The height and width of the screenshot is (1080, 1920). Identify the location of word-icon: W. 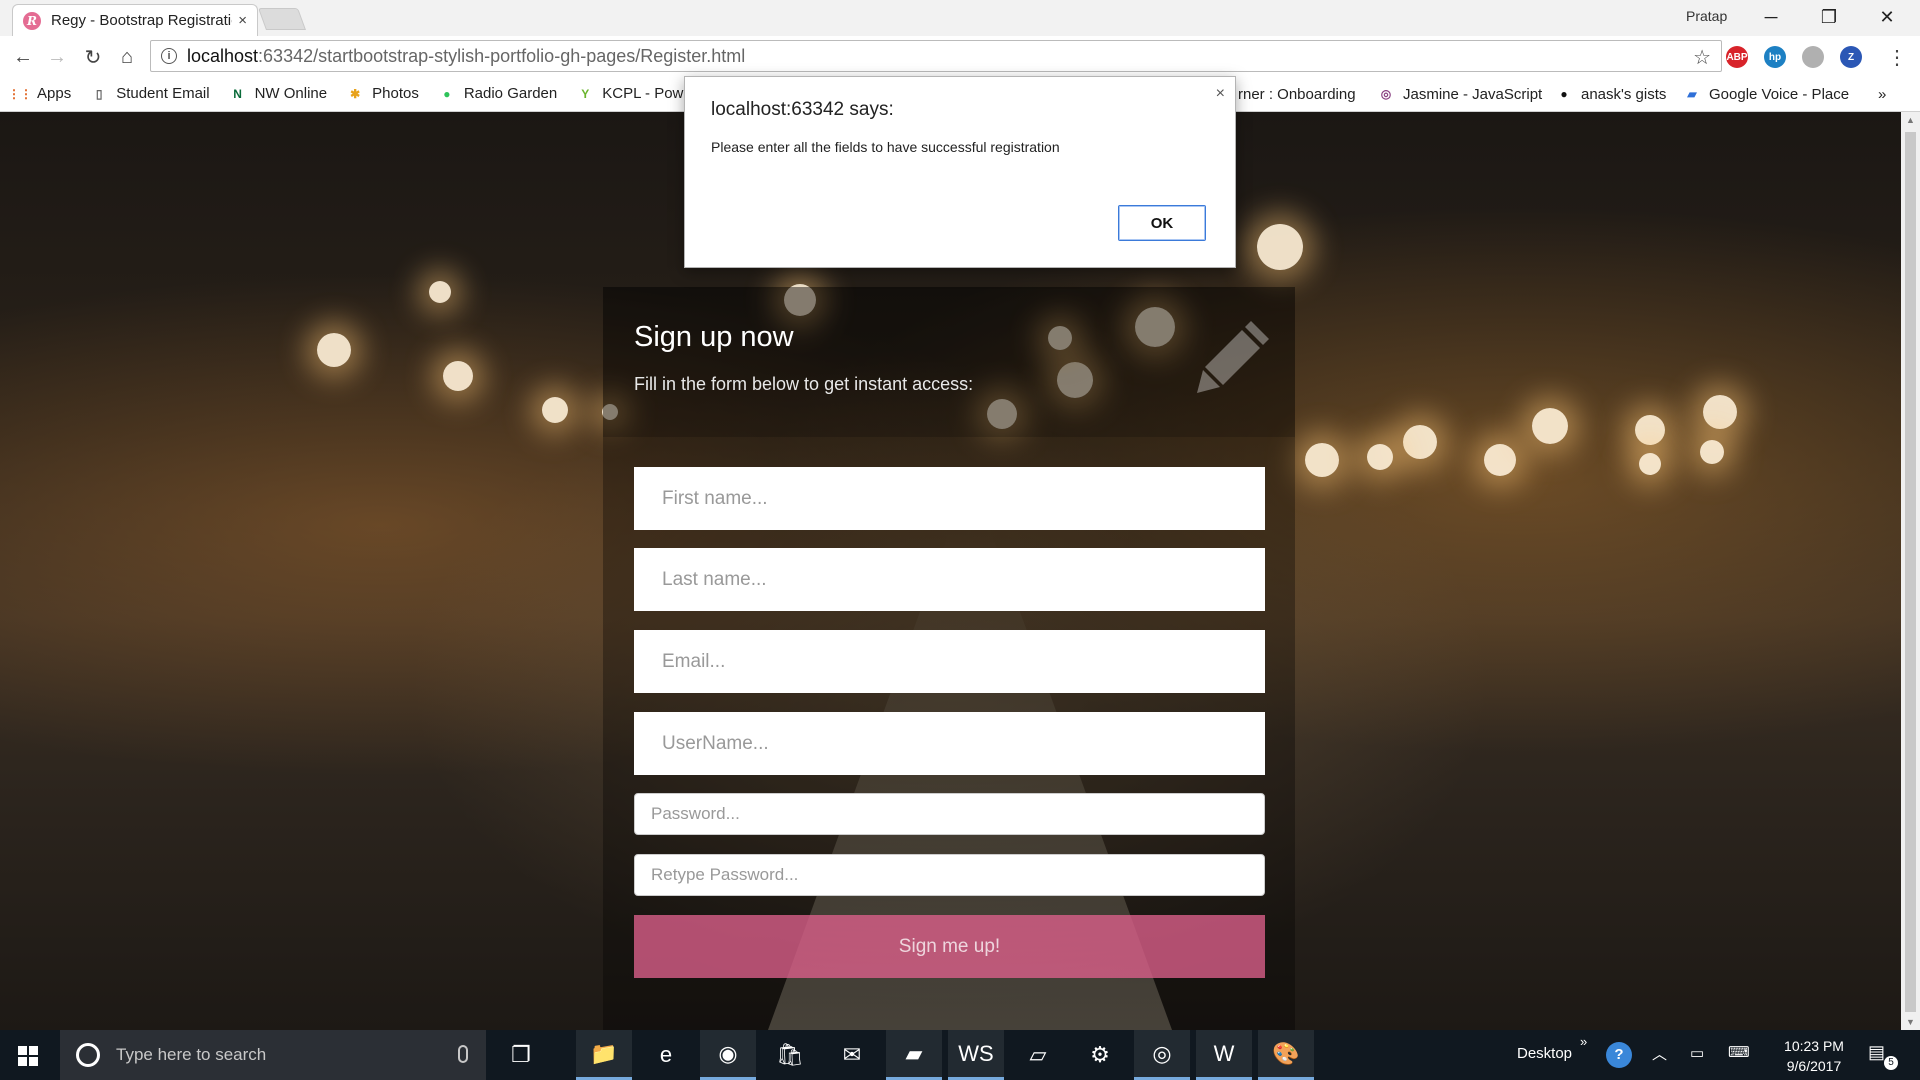
(1224, 1055).